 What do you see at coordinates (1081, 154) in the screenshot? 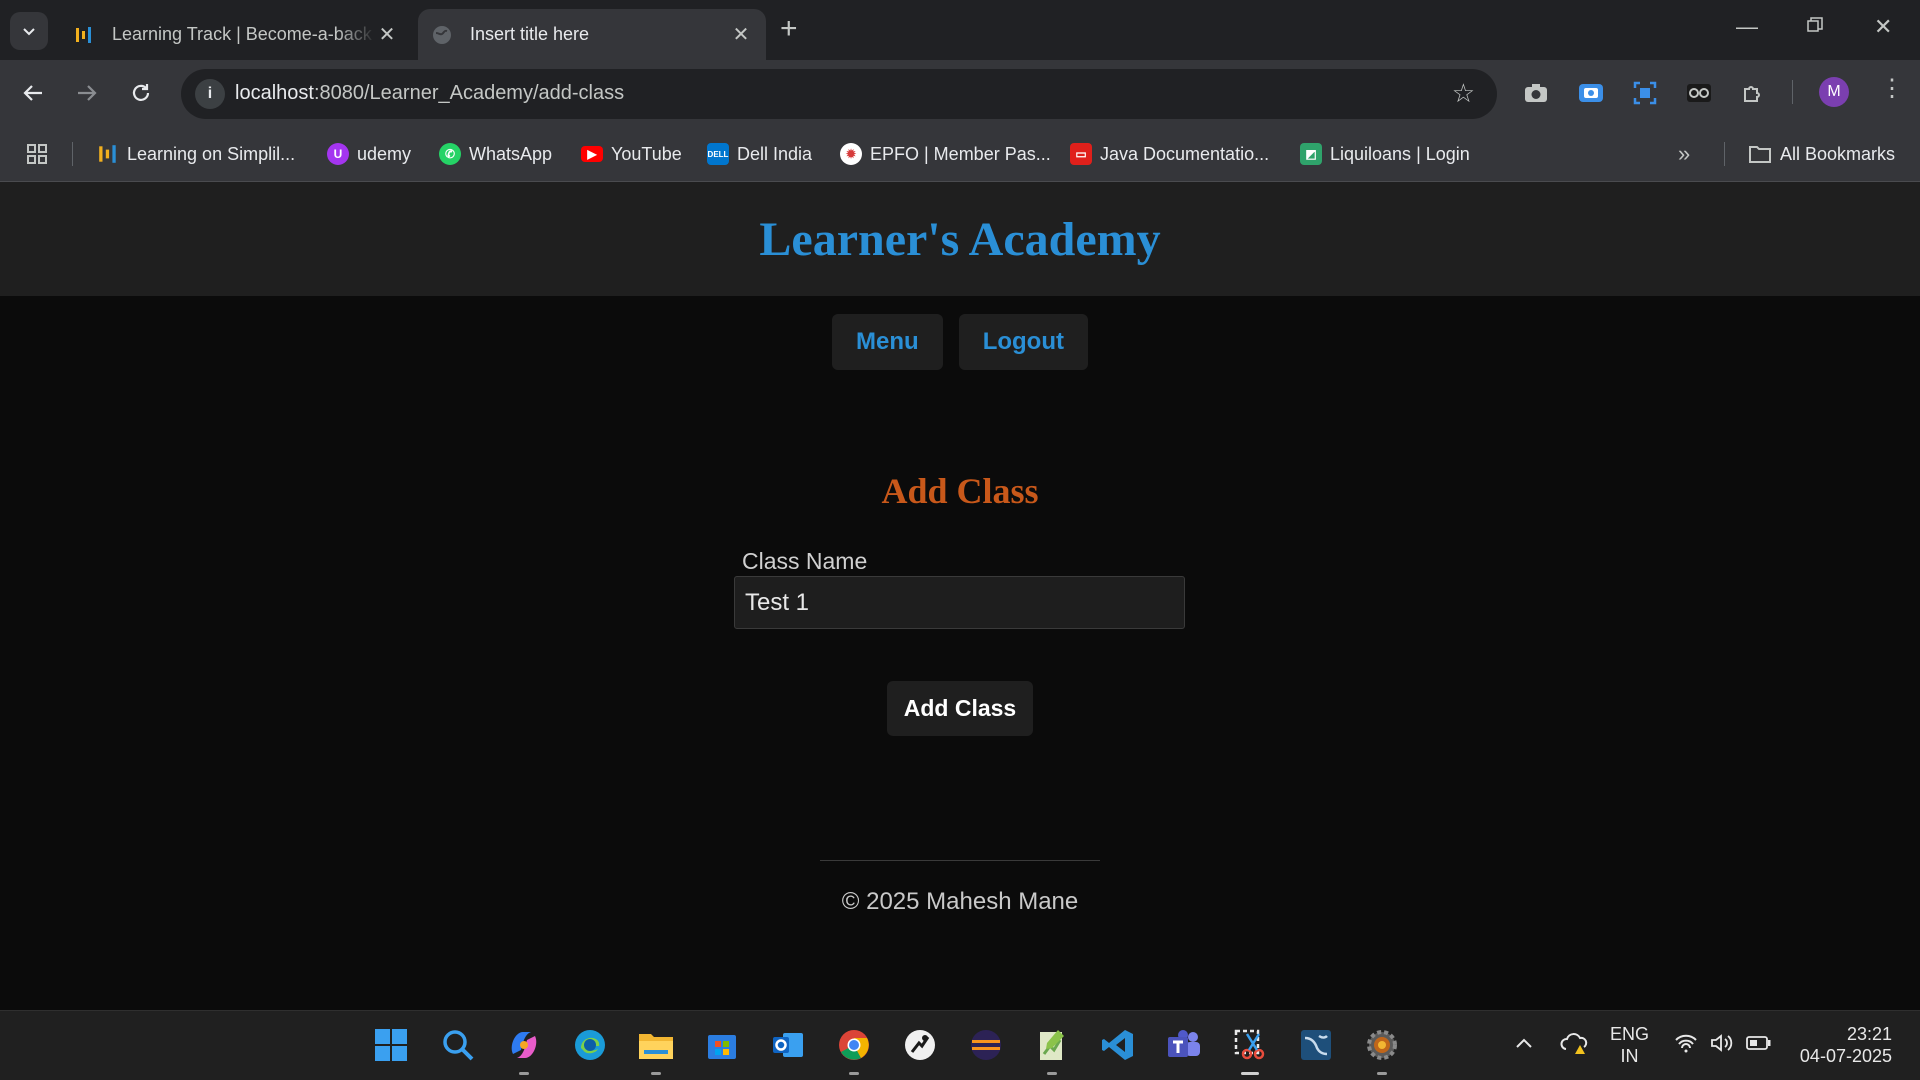
I see `oracle-icon: ▭` at bounding box center [1081, 154].